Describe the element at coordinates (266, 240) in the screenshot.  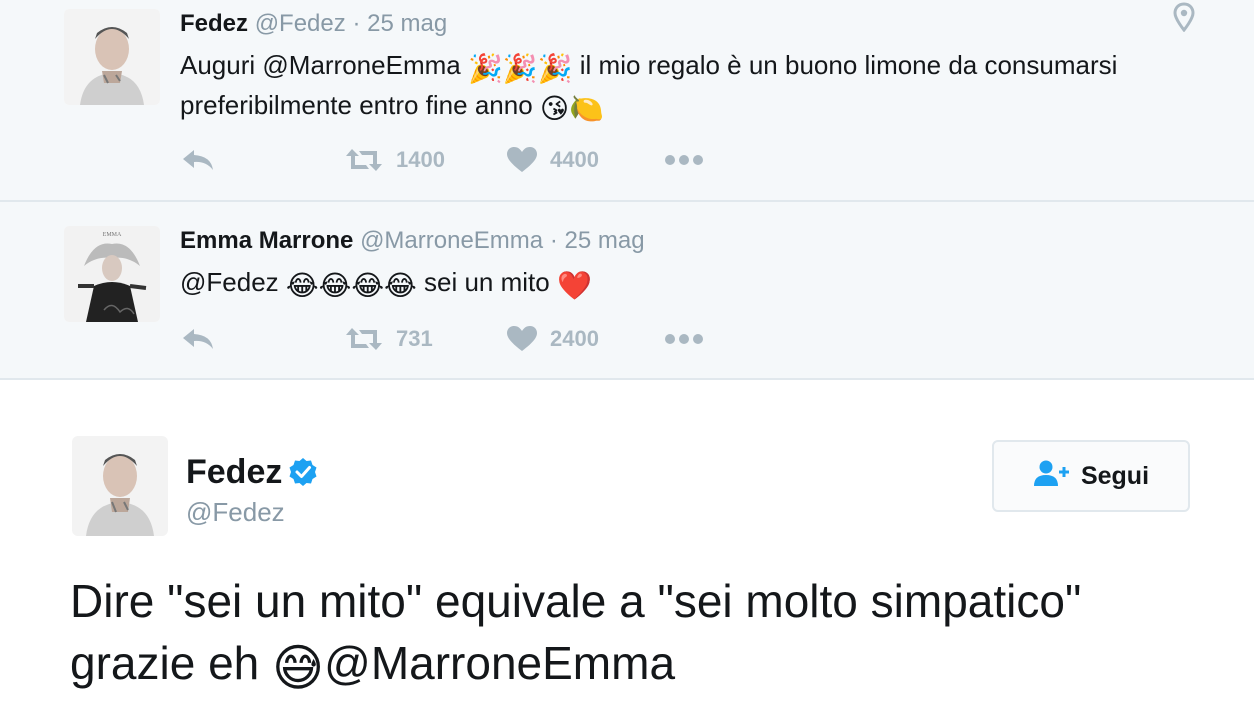
I see `author-name: Emma Marrone` at that location.